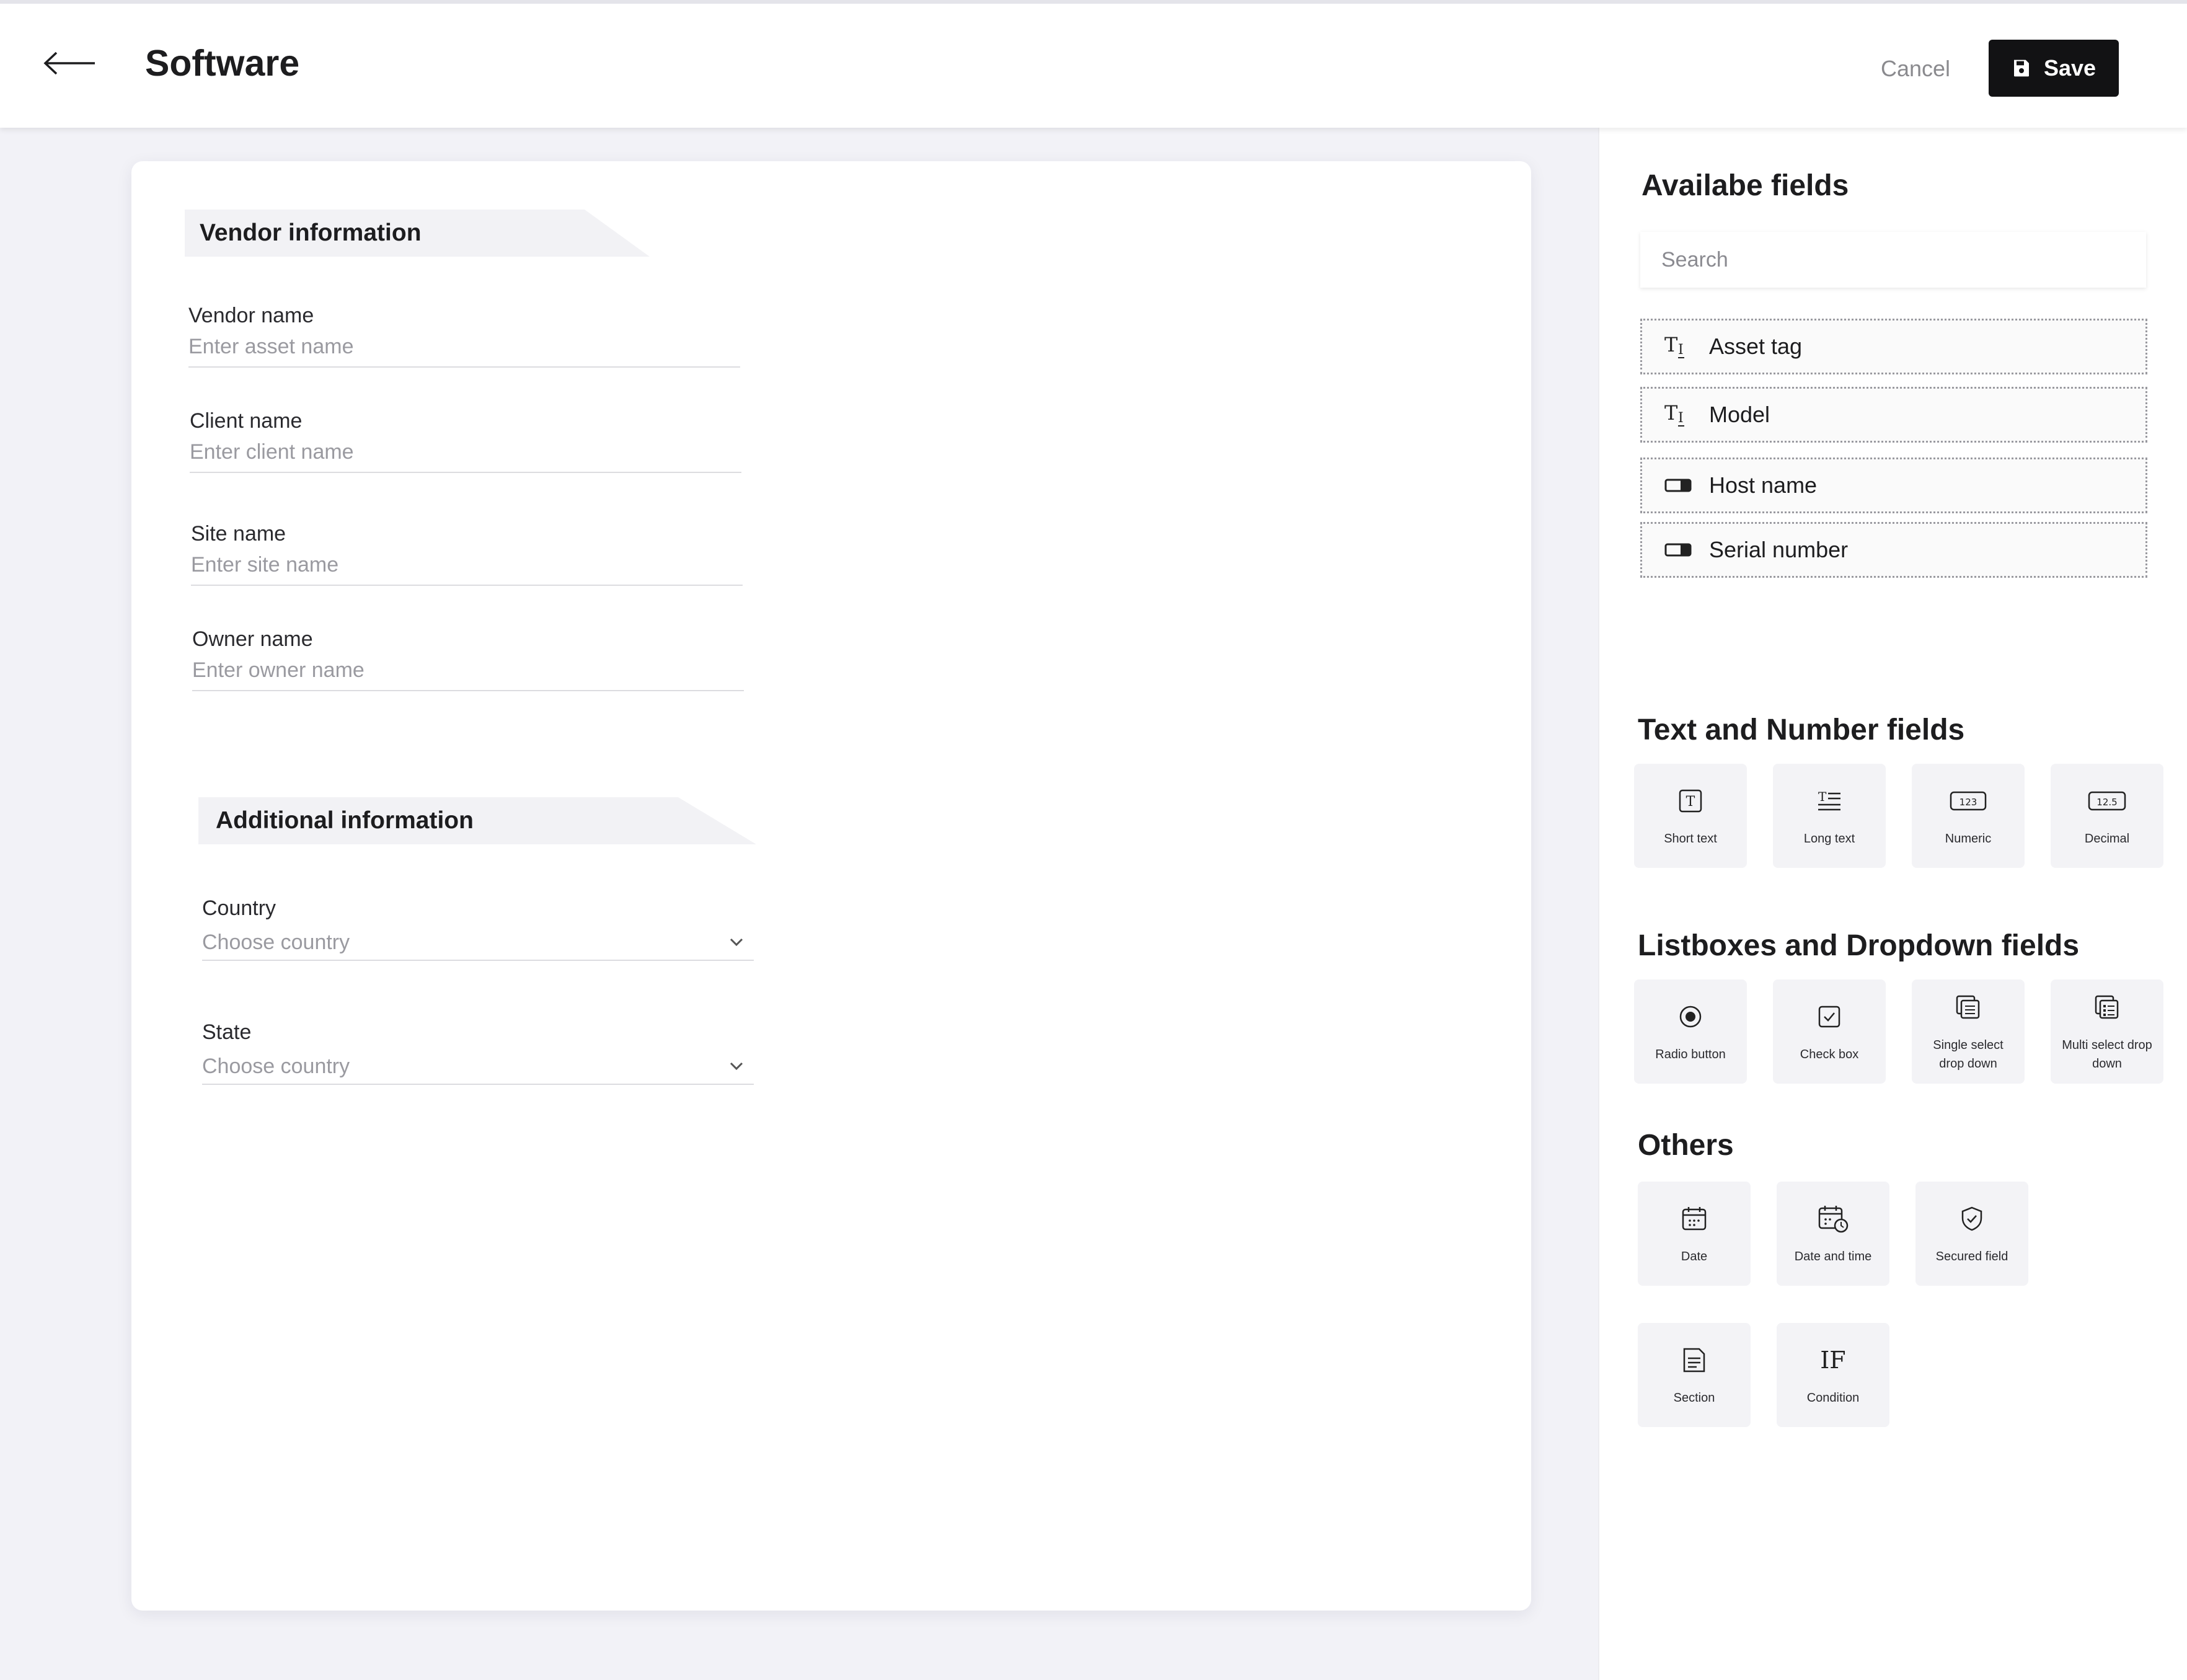 Image resolution: width=2187 pixels, height=1680 pixels. Describe the element at coordinates (1756, 346) in the screenshot. I see `available-field-label: Asset tag` at that location.